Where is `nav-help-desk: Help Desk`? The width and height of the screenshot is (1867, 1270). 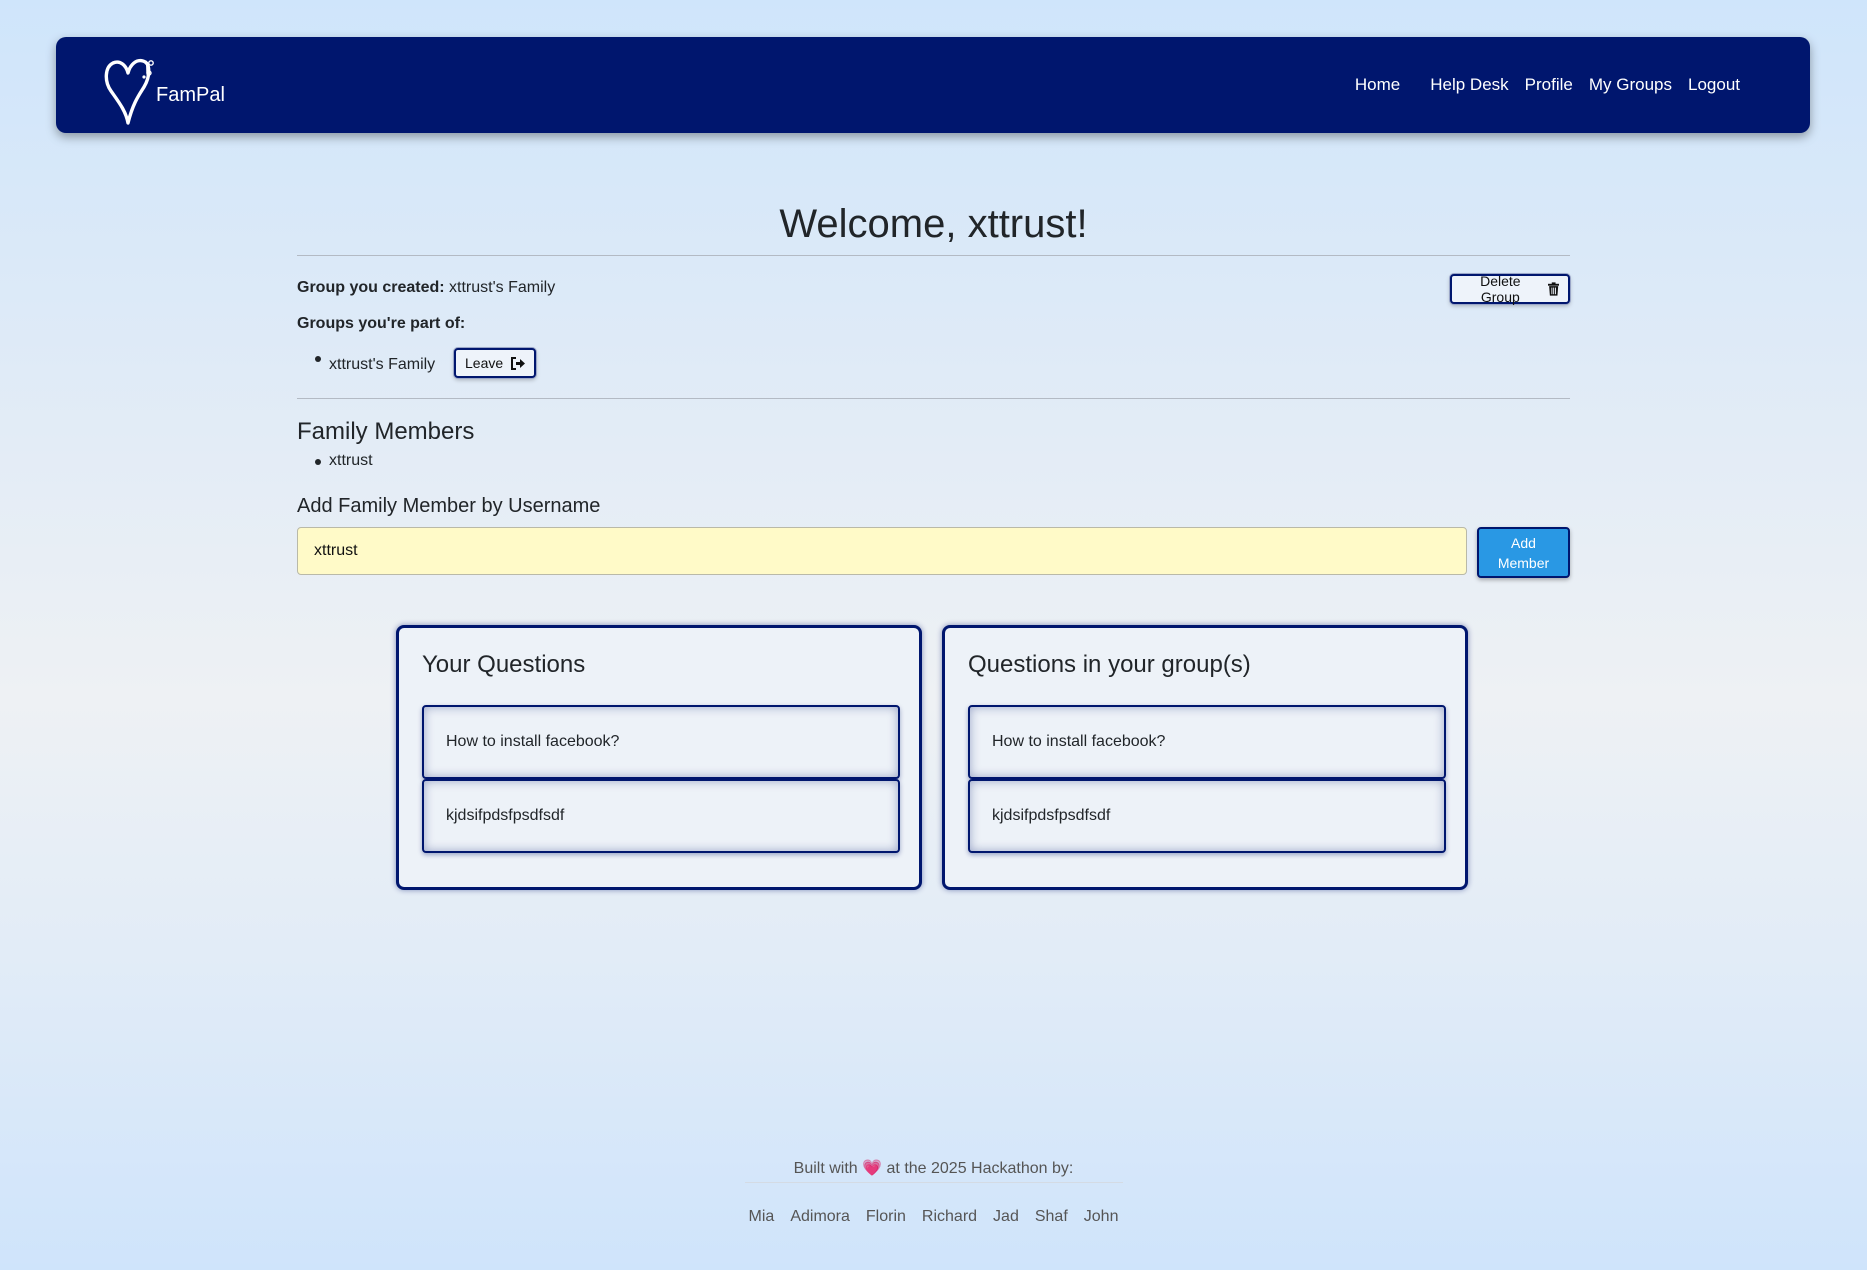
nav-help-desk: Help Desk is located at coordinates (1469, 85).